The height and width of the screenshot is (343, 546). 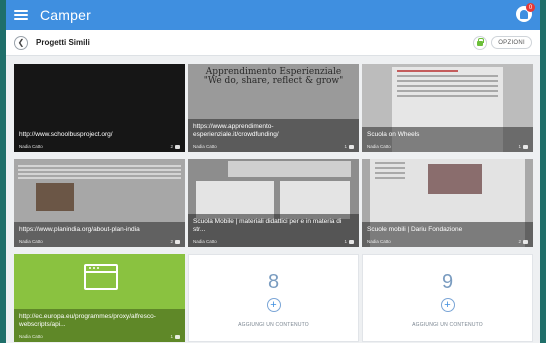 What do you see at coordinates (273, 15) in the screenshot?
I see `app-bar: Camper 0` at bounding box center [273, 15].